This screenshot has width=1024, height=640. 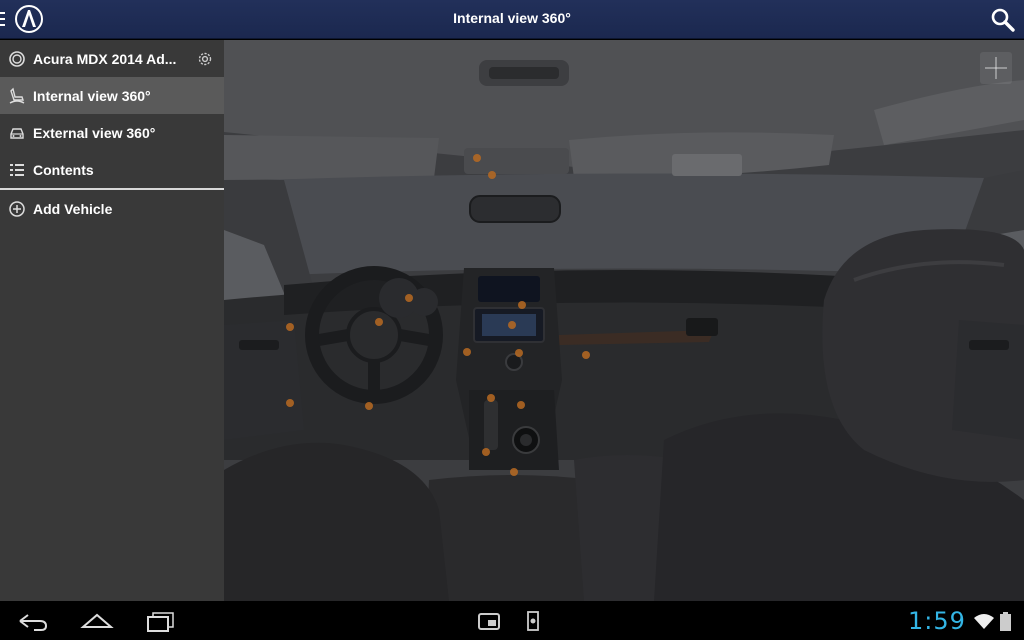 What do you see at coordinates (33, 621) in the screenshot?
I see `back-icon` at bounding box center [33, 621].